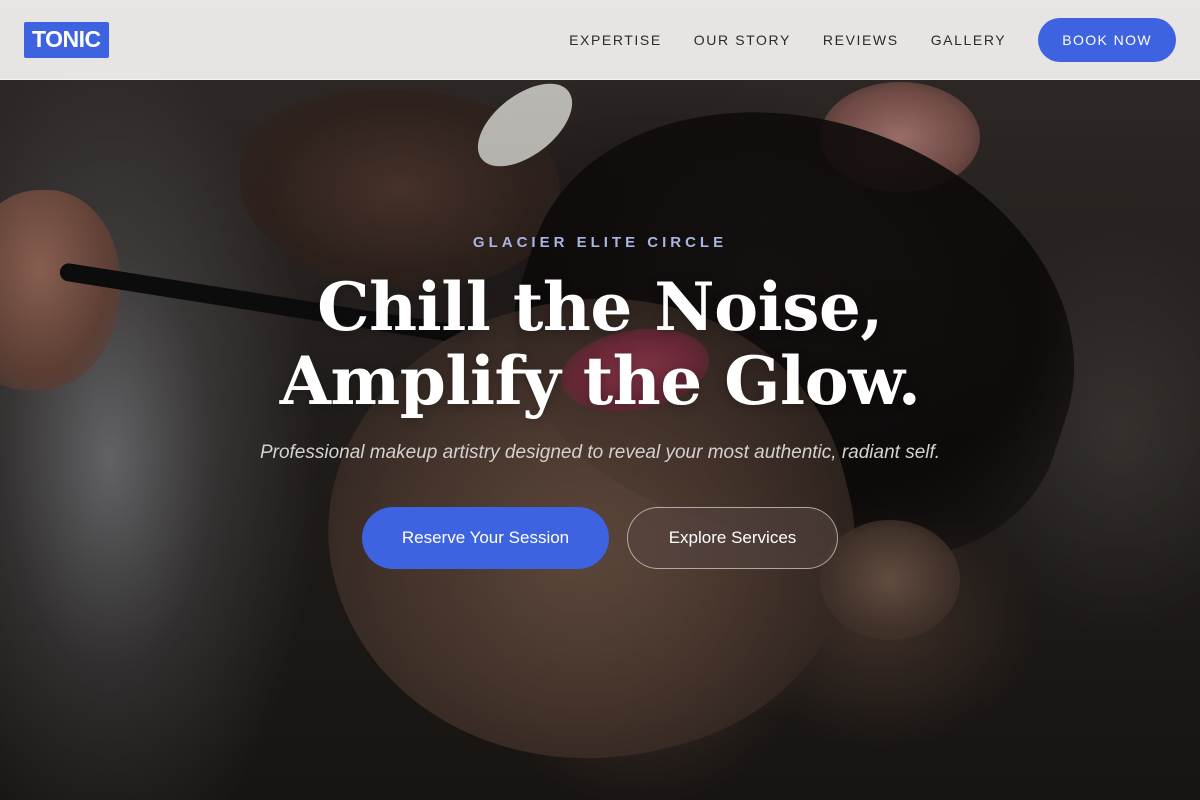  I want to click on book-now-button: BOOK NOW, so click(1107, 39).